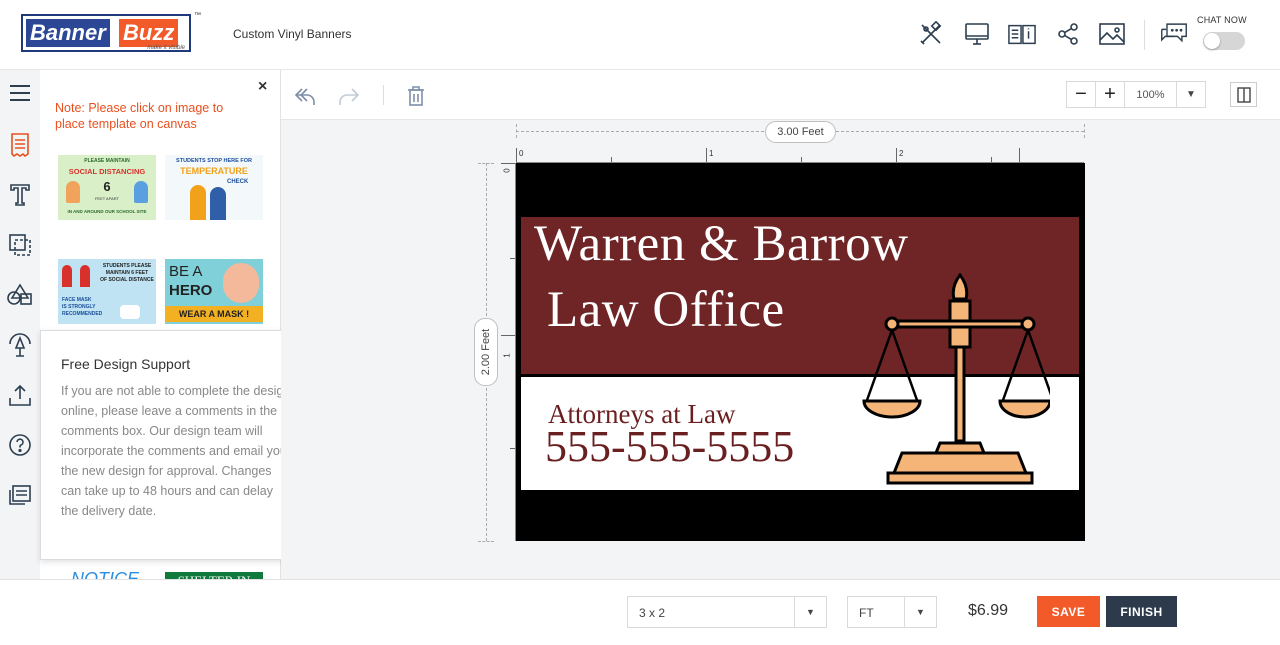 Image resolution: width=1280 pixels, height=645 pixels. Describe the element at coordinates (1222, 20) in the screenshot. I see `chat-now-label: CHAT NOW` at that location.